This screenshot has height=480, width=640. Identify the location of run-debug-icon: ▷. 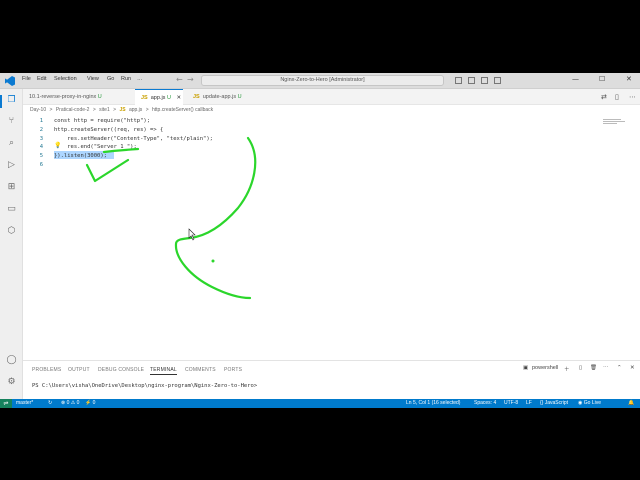
(11, 165).